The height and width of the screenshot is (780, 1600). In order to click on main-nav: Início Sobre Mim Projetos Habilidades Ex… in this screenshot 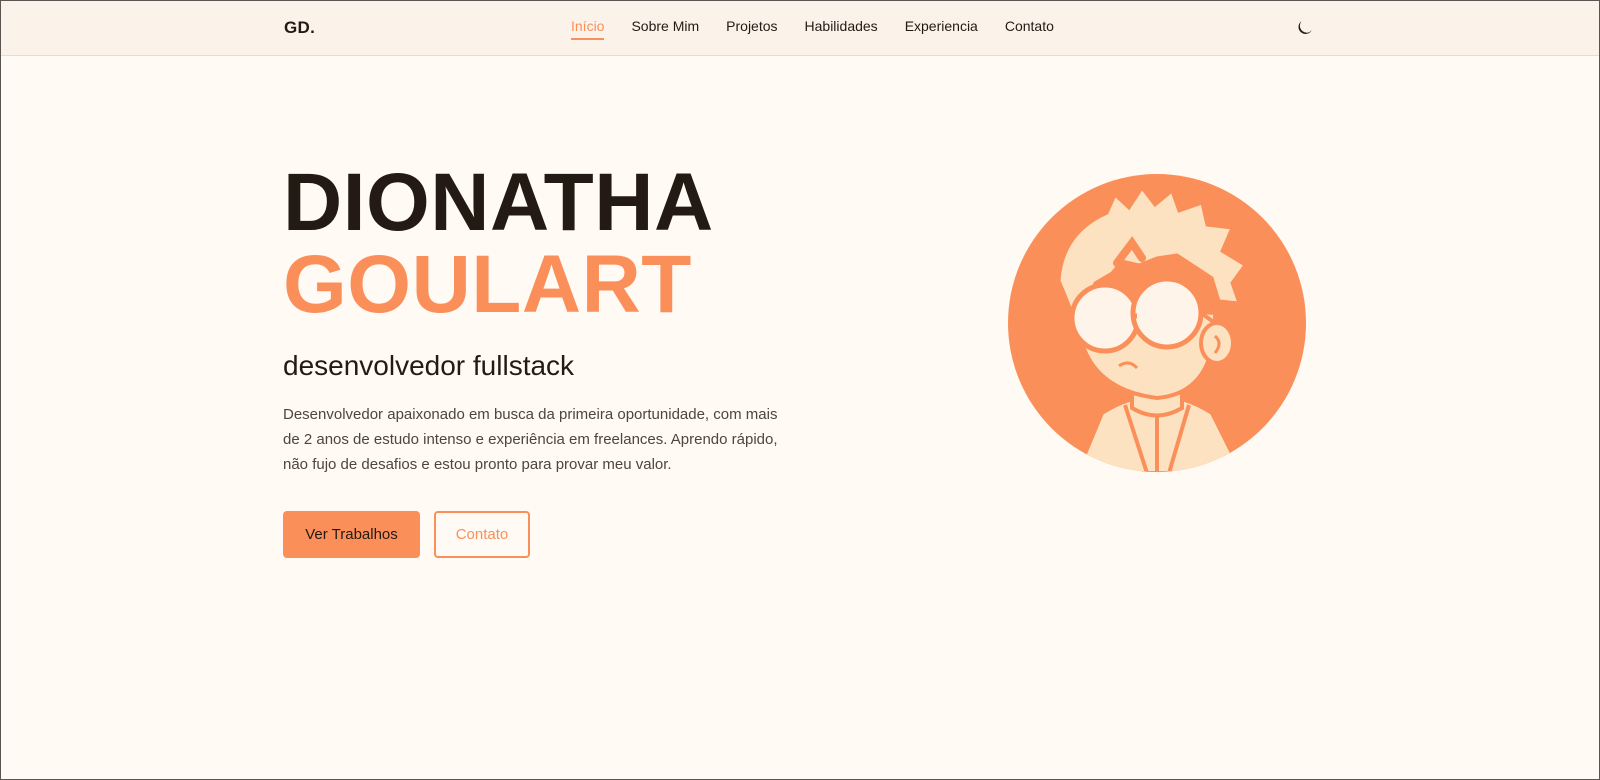, I will do `click(826, 29)`.